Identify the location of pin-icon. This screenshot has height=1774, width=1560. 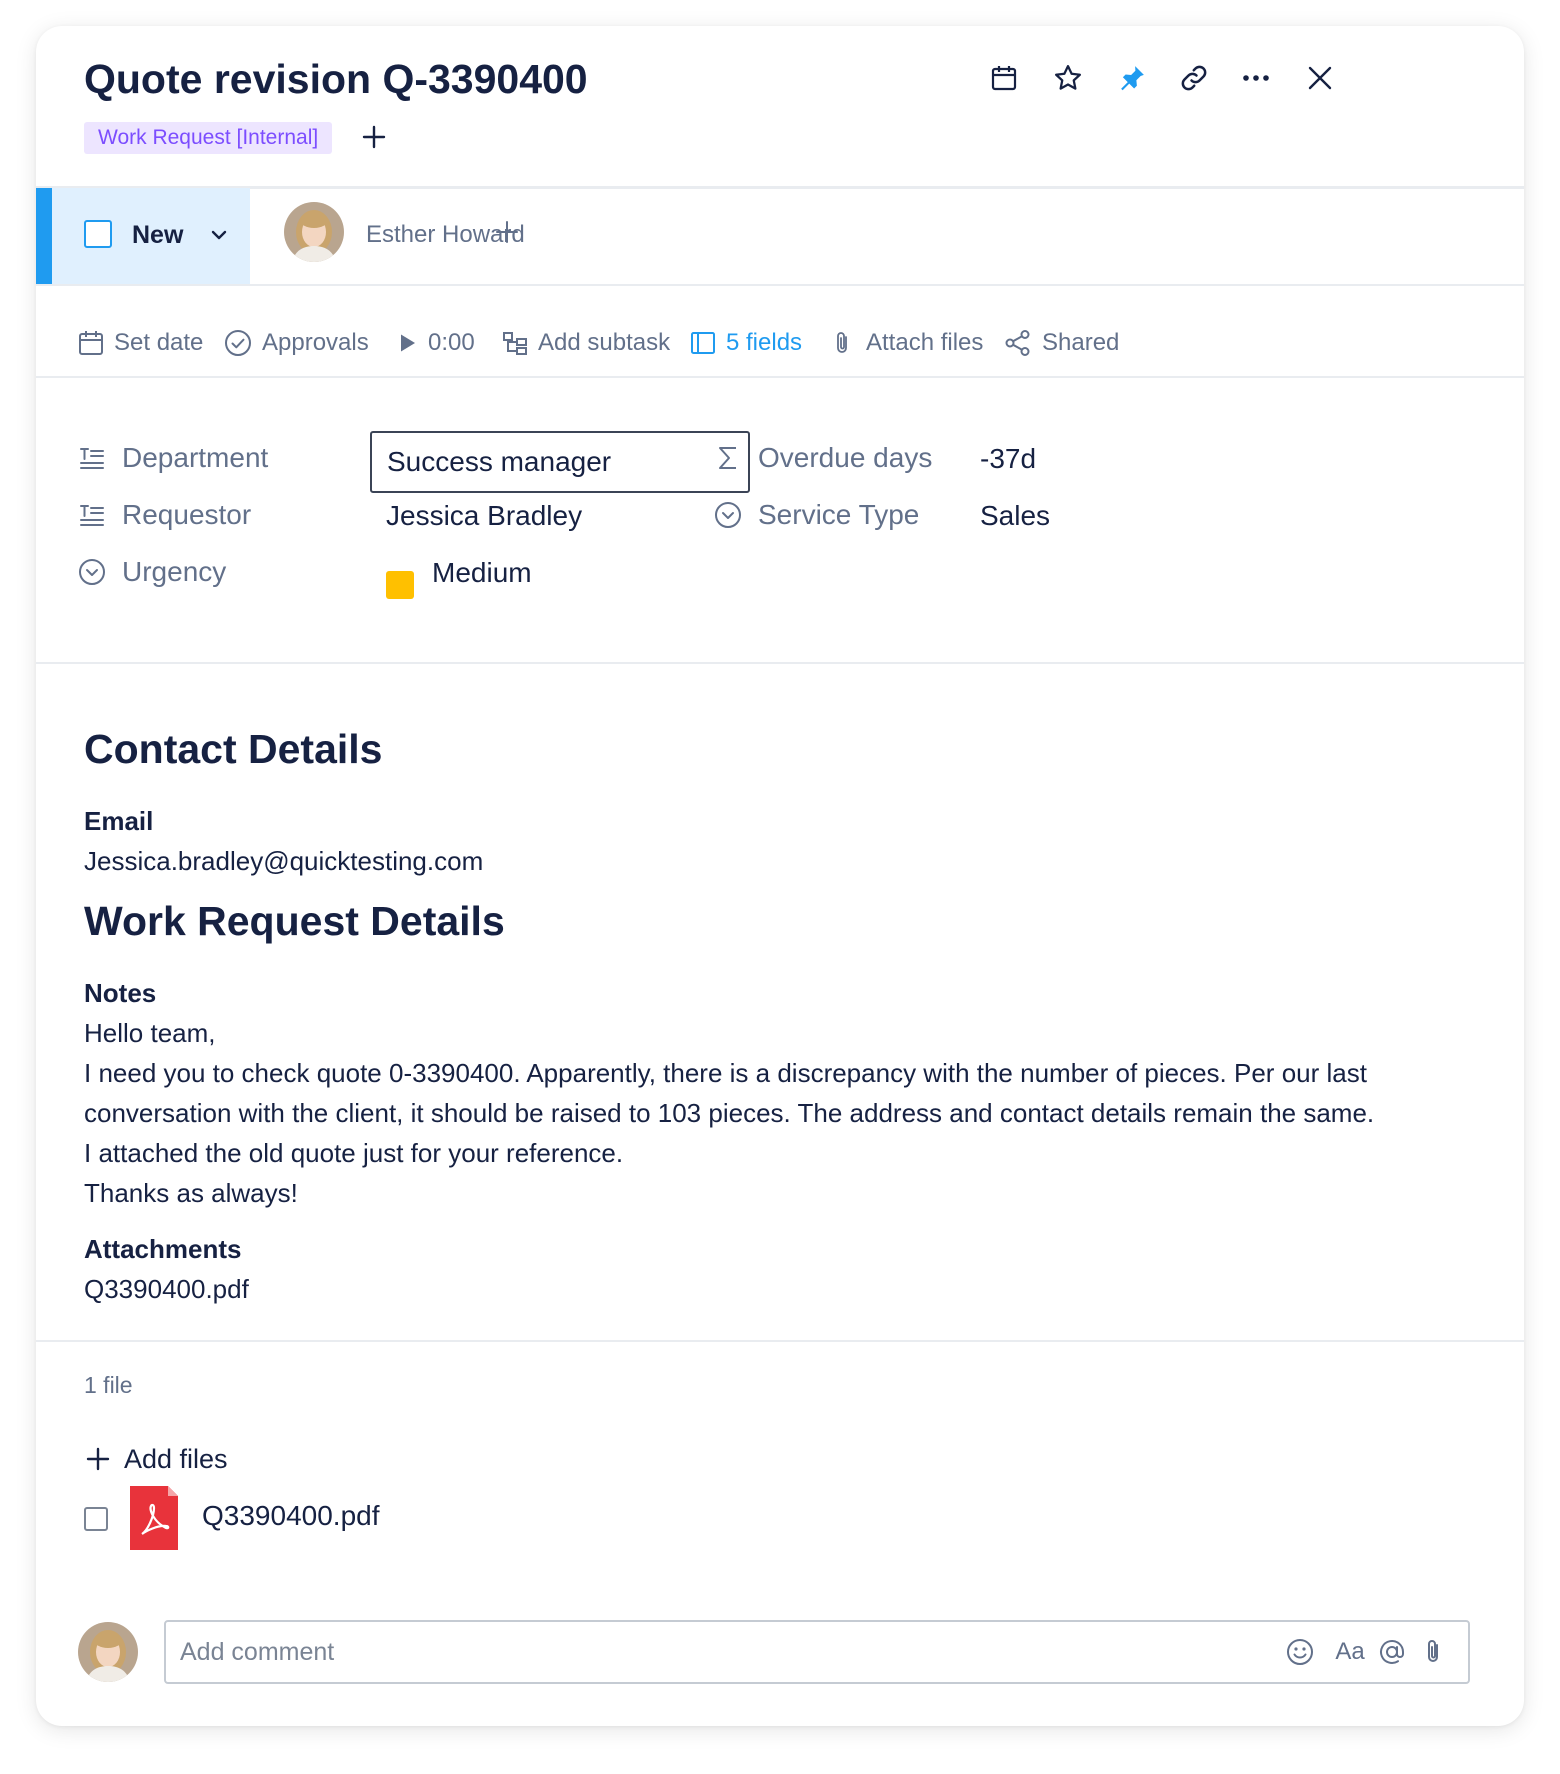
(1132, 78).